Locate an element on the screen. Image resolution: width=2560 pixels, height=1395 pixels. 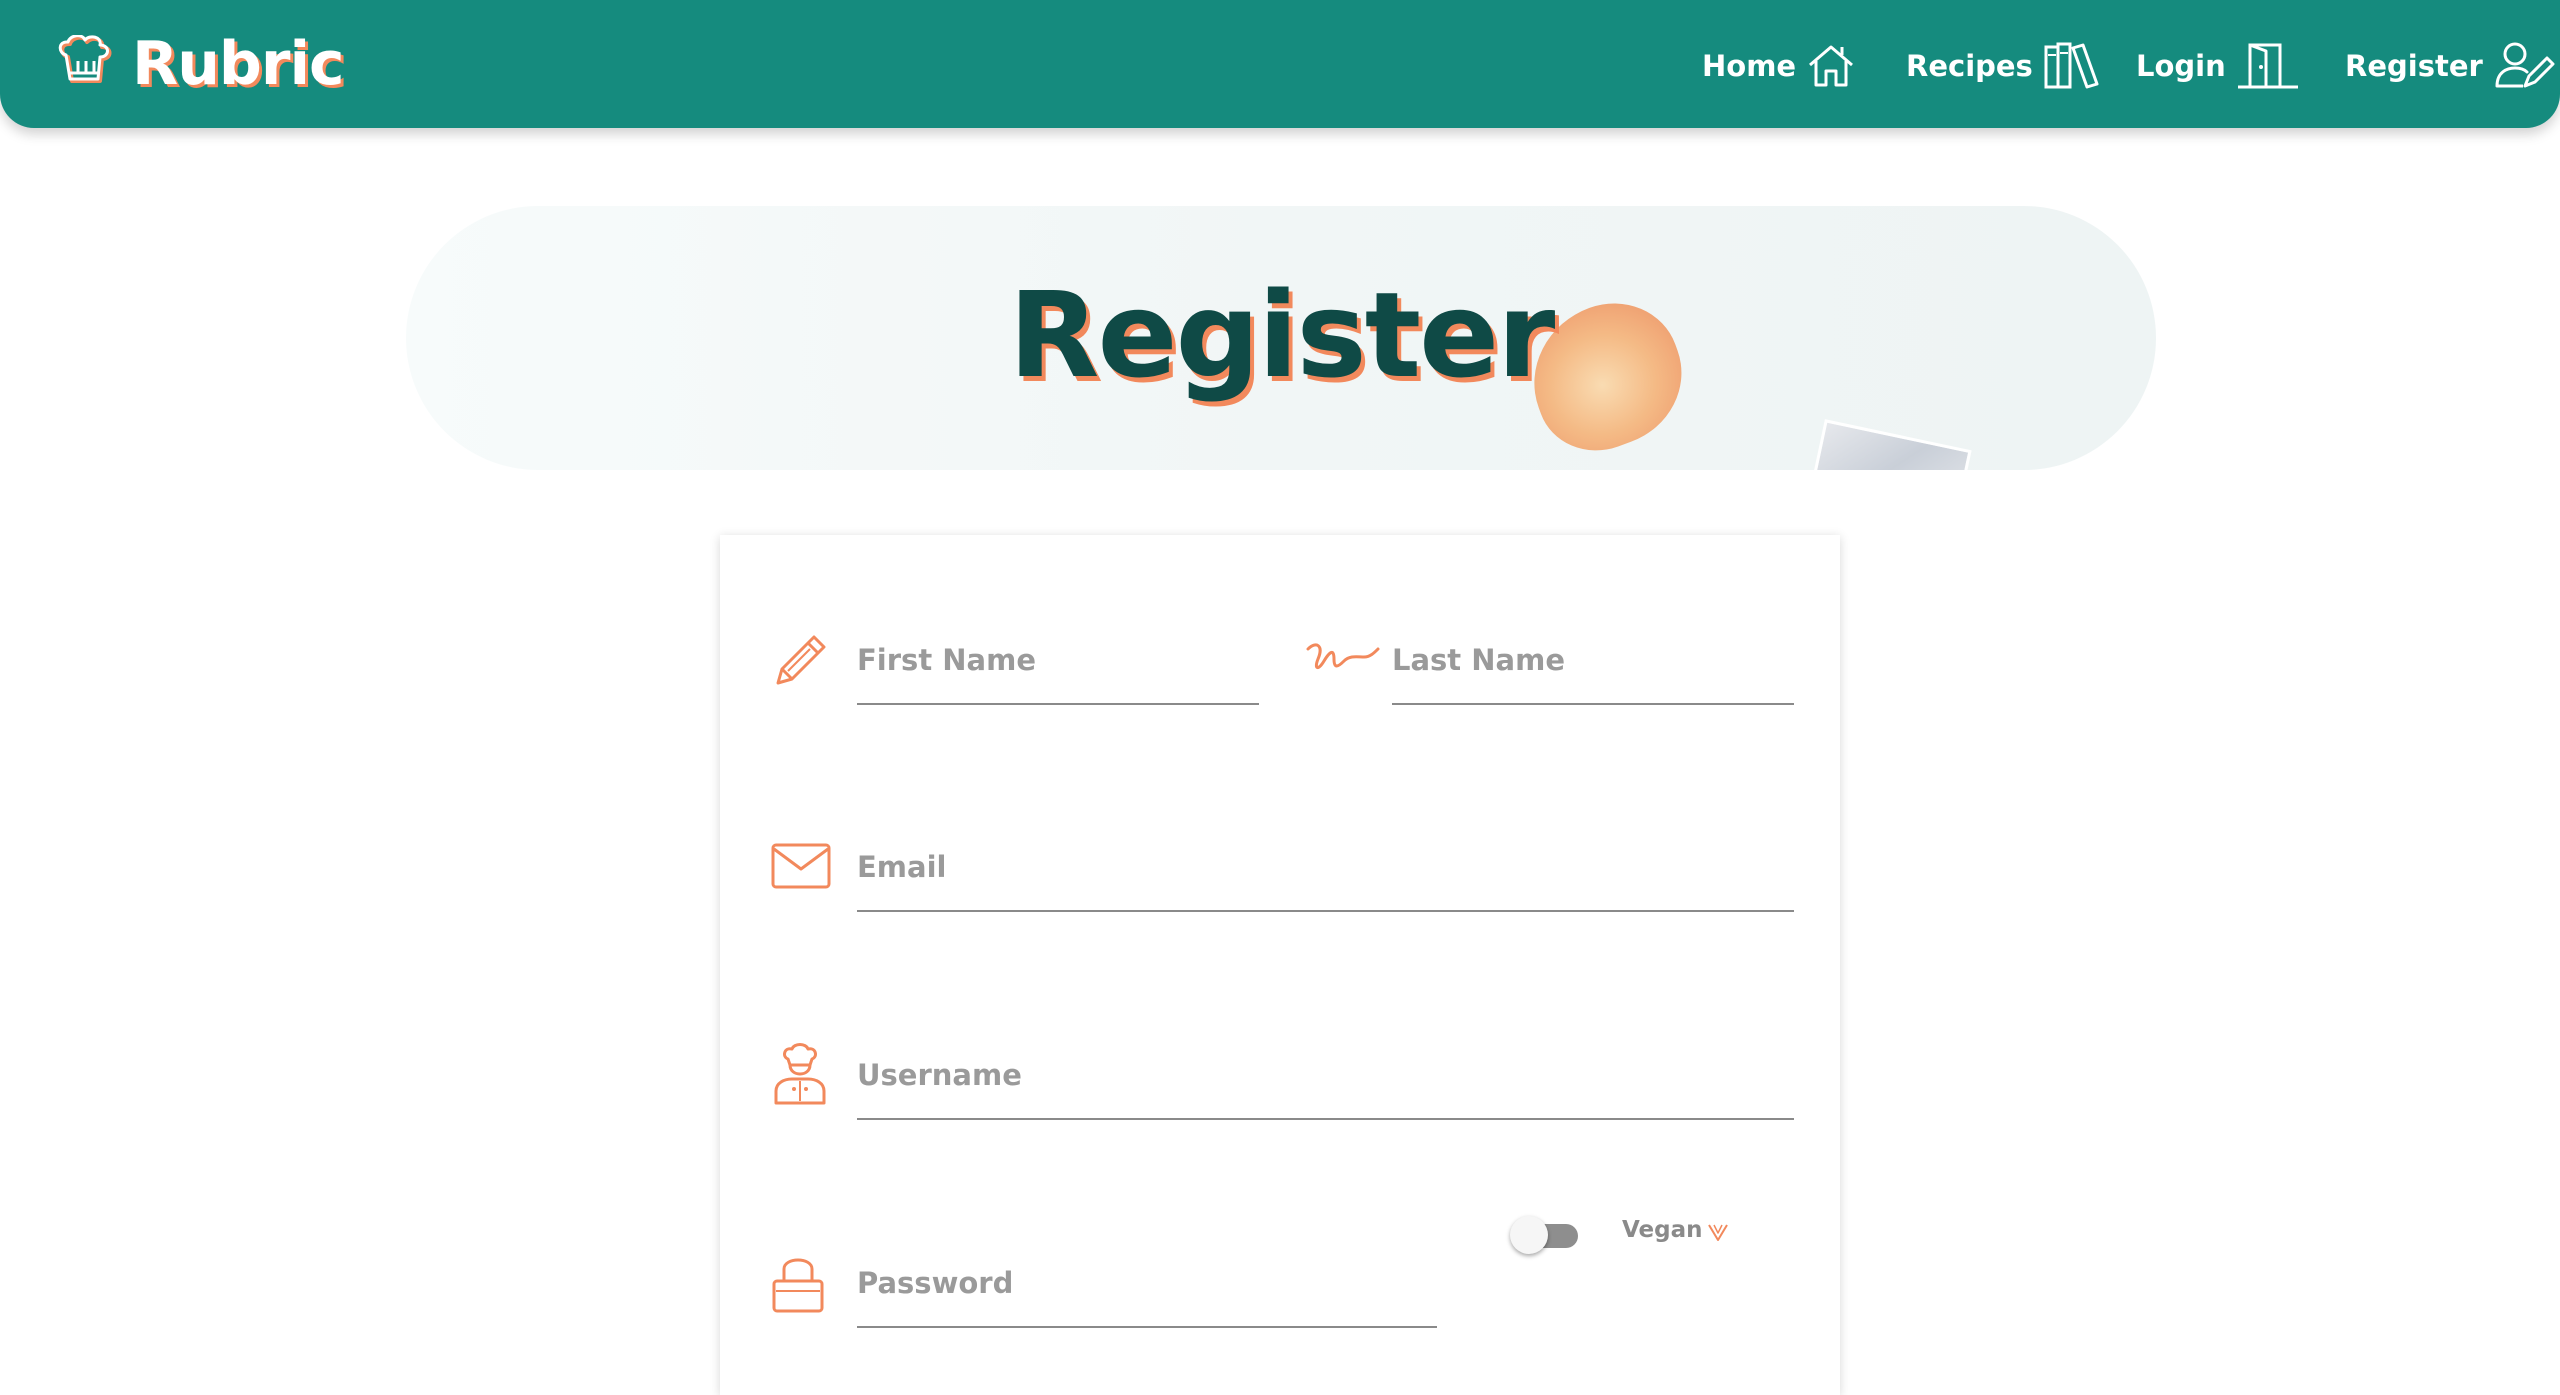
page-title: Register is located at coordinates (1282, 335).